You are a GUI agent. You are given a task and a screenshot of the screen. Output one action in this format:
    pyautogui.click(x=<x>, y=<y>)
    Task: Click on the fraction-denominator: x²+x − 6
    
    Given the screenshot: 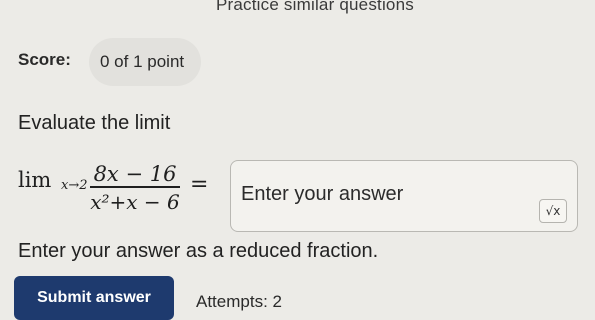 What is the action you would take?
    pyautogui.click(x=135, y=202)
    